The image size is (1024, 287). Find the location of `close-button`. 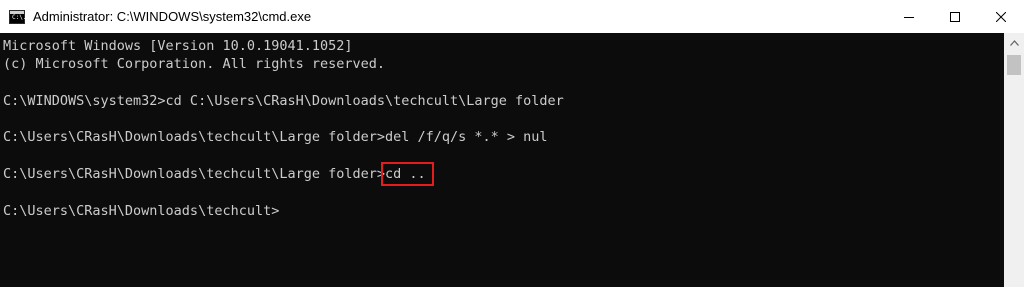

close-button is located at coordinates (1001, 16).